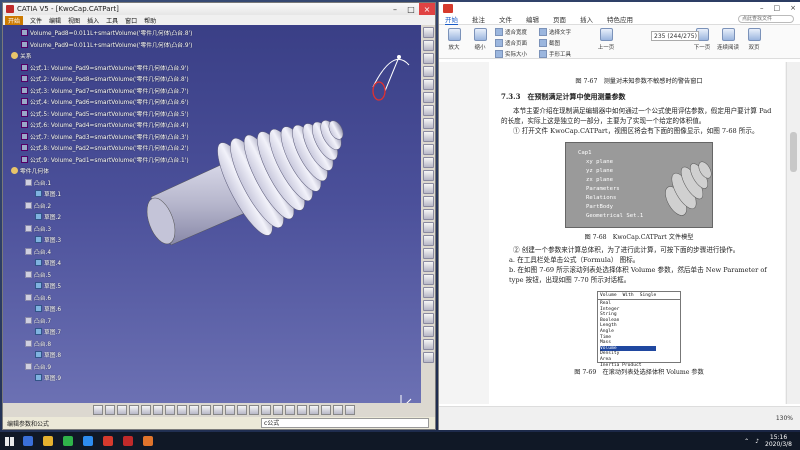 Image resolution: width=800 pixels, height=450 pixels. I want to click on tree-node: 草图.6, so click(117, 309).